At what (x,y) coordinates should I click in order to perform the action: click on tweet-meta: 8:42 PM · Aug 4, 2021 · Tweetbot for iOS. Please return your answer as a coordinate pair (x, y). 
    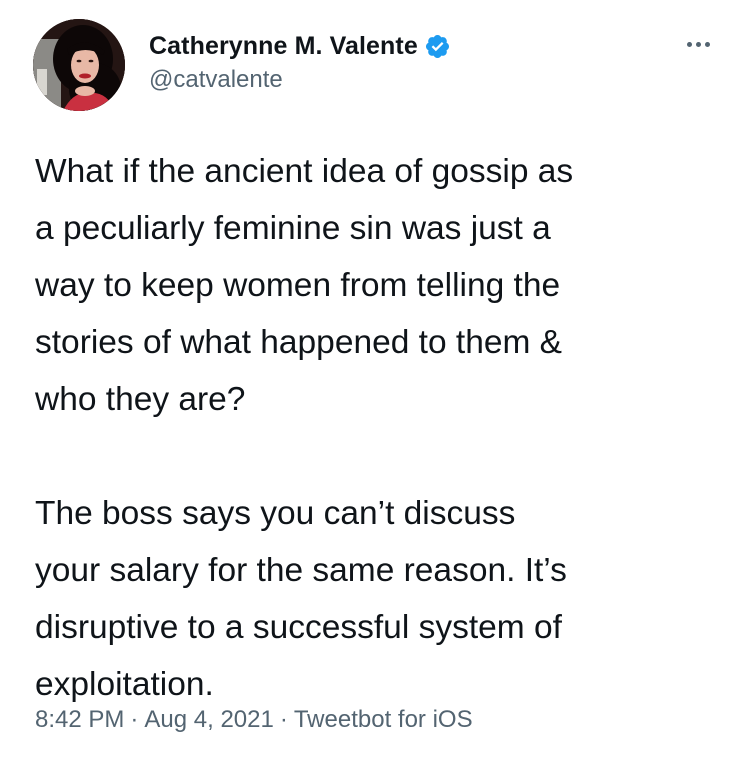
    Looking at the image, I should click on (254, 720).